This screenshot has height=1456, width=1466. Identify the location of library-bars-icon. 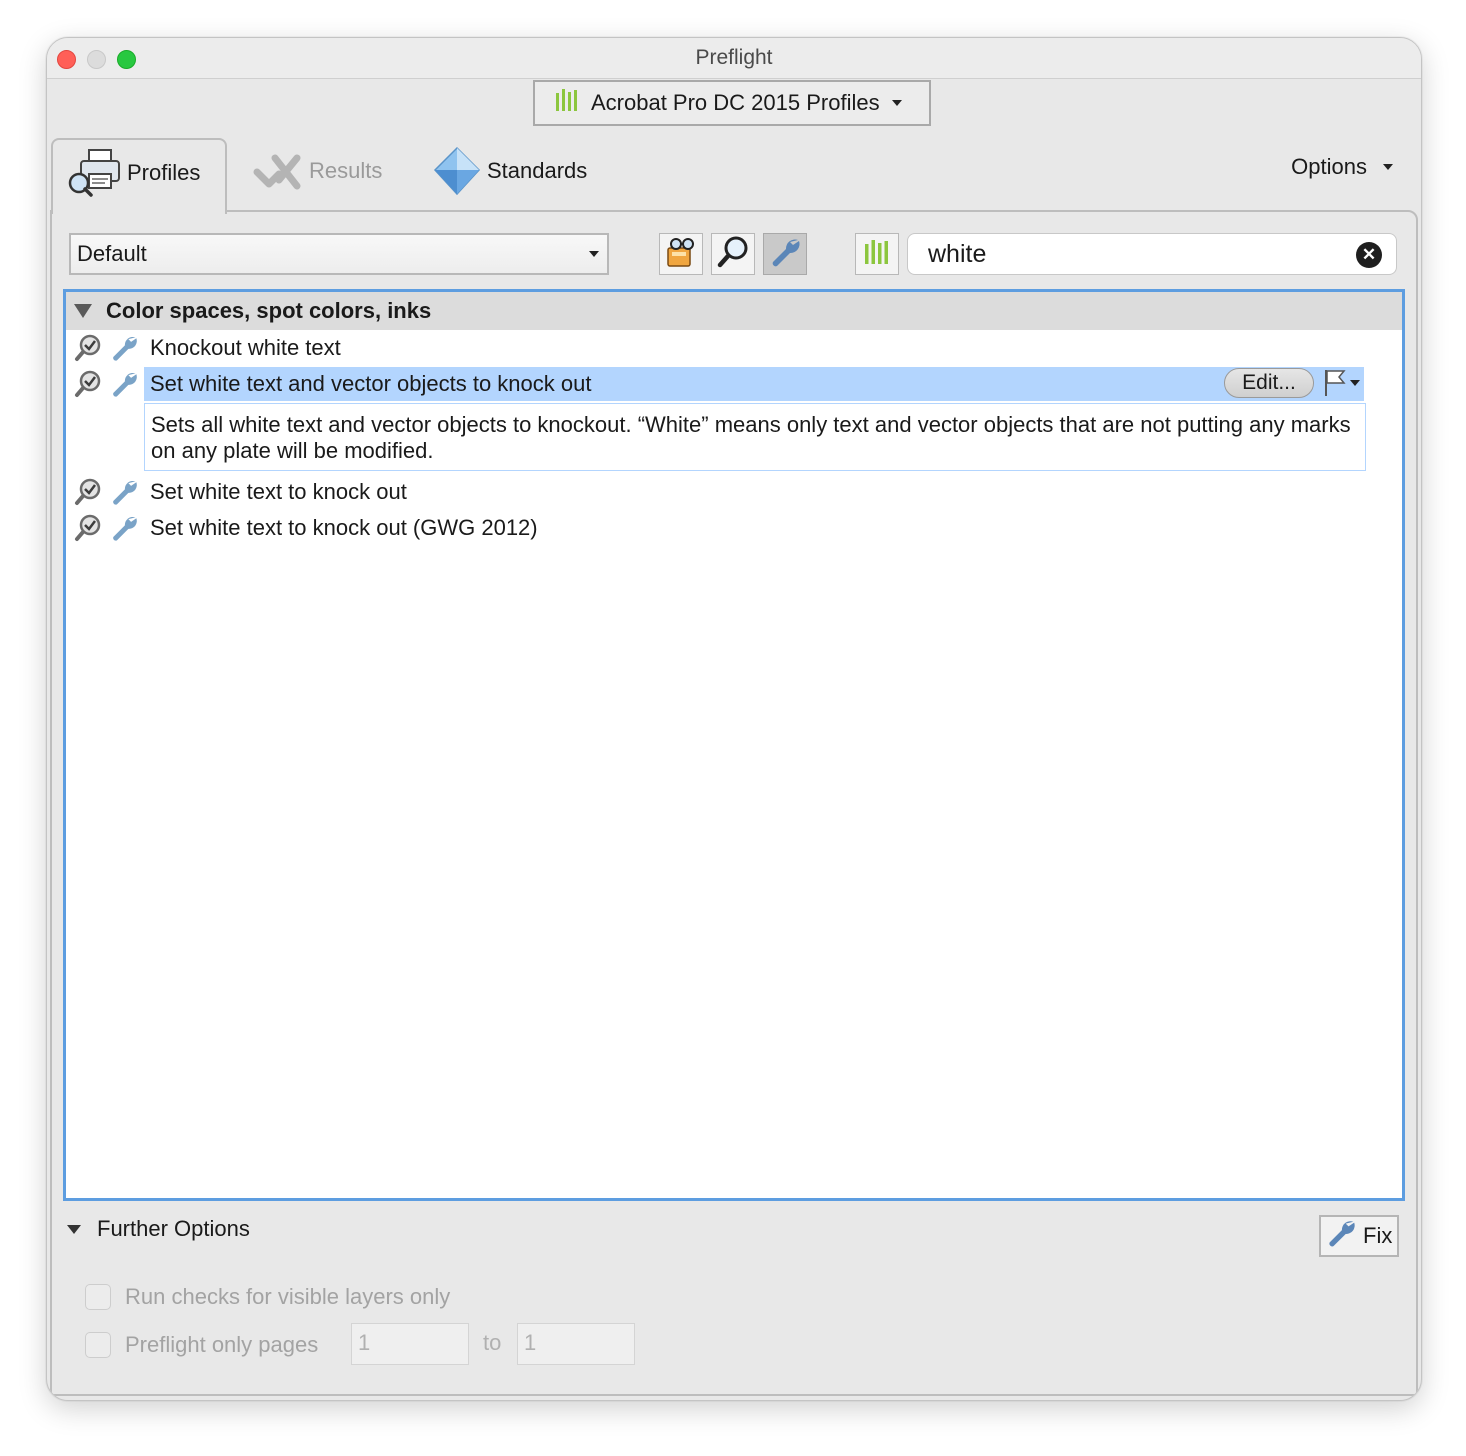
(567, 103).